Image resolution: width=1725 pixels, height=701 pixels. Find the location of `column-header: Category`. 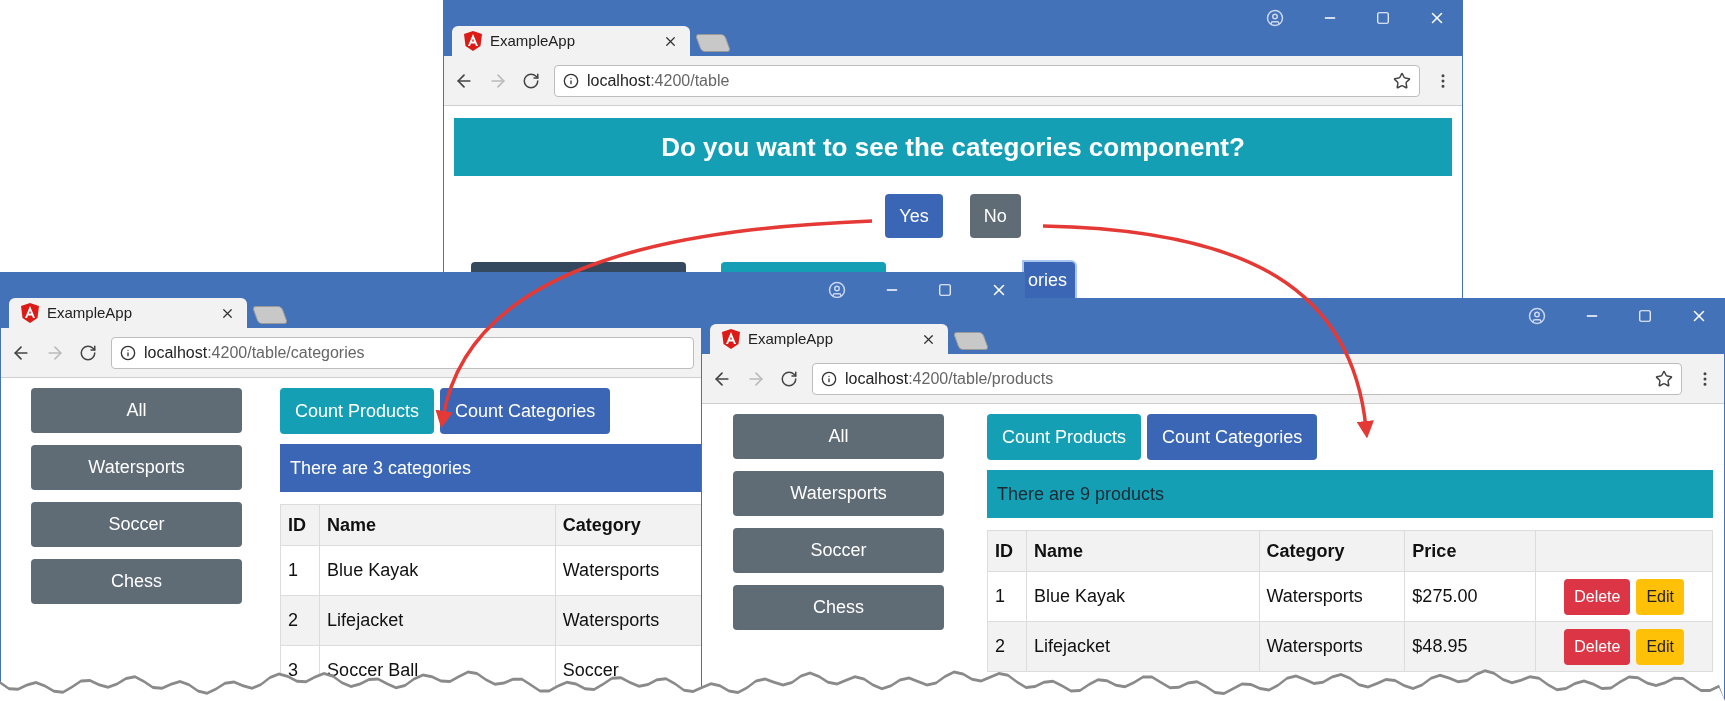

column-header: Category is located at coordinates (1332, 551).